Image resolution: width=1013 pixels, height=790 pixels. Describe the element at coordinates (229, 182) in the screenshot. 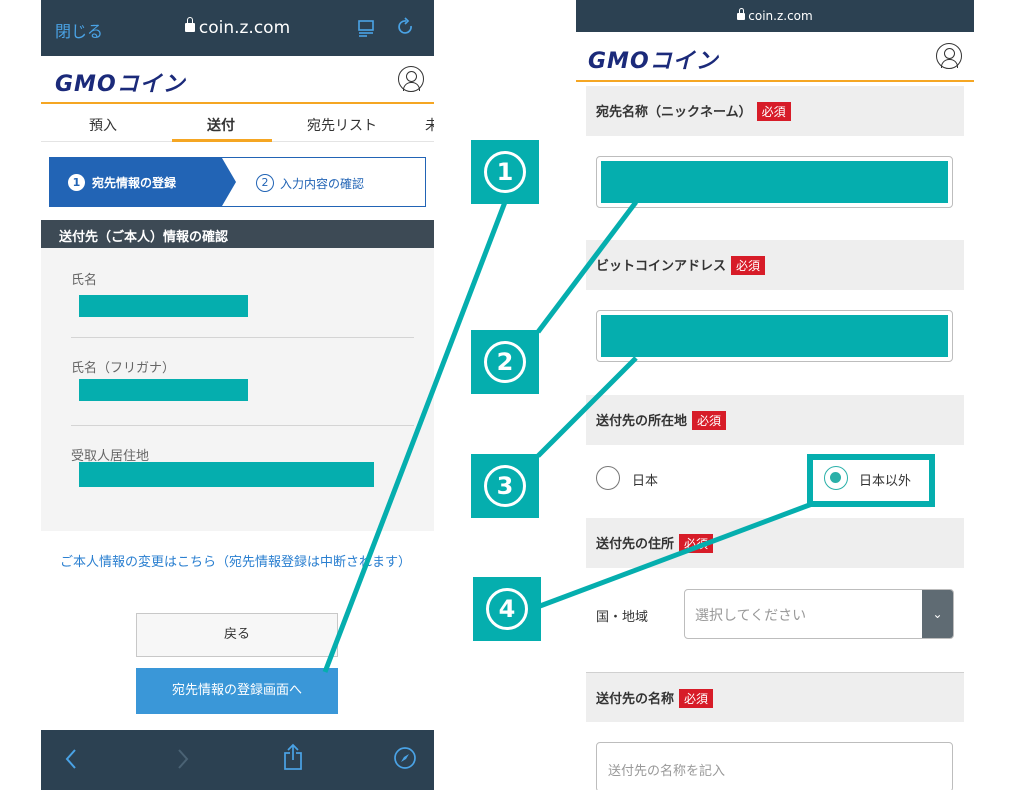

I see `step-arrow` at that location.